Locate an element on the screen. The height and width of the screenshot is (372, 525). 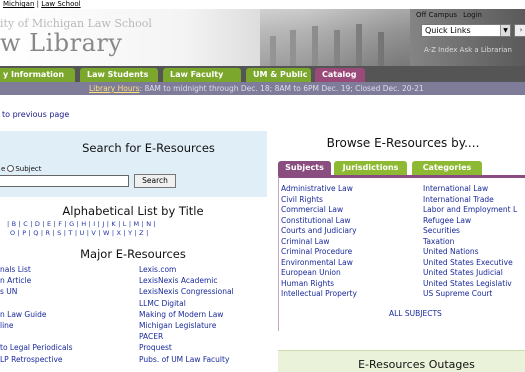
all-subjects-link: ALL SUBJECTS is located at coordinates (415, 313).